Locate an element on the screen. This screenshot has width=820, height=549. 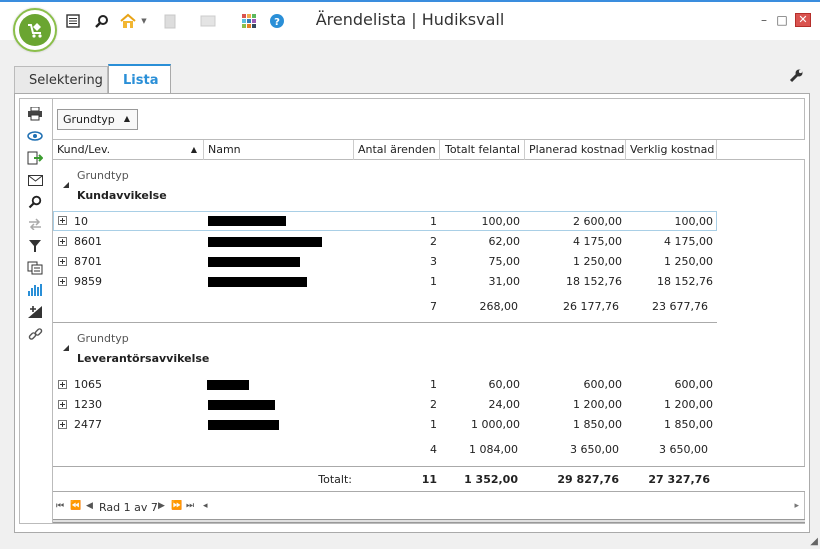
table-row: 10 1 100,00 2 600,00 100,00 is located at coordinates (385, 221).